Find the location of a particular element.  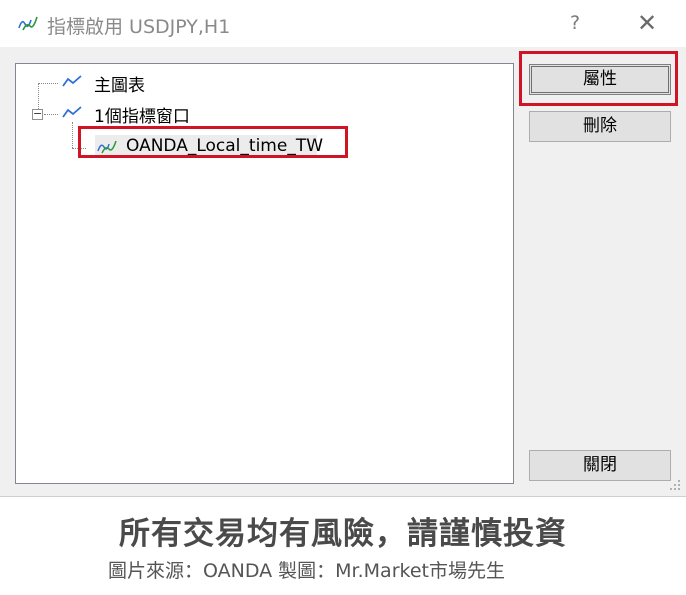

window-close-button: ✕ is located at coordinates (647, 23).